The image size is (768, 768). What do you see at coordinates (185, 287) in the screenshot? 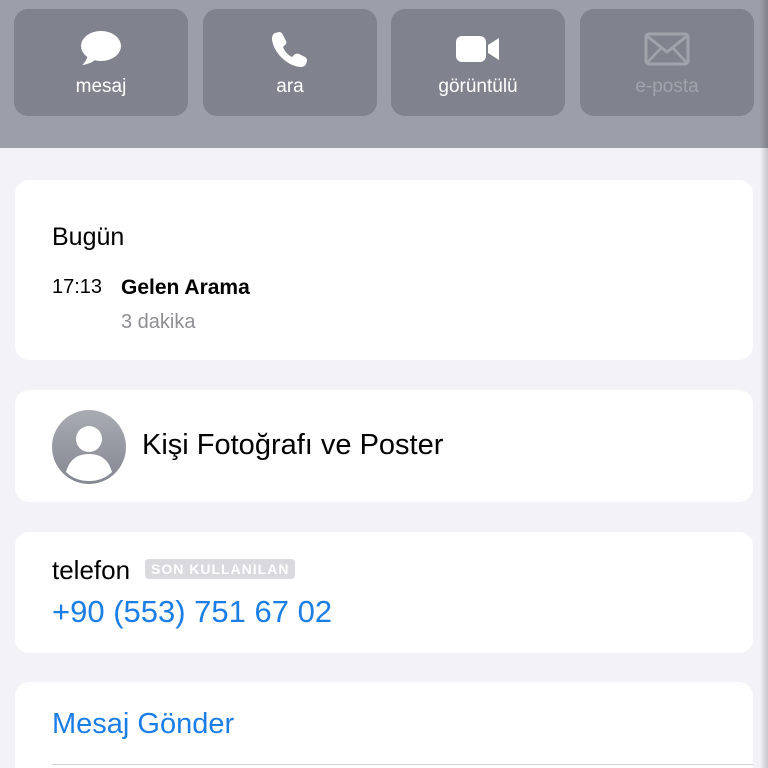
I see `call-type: Gelen Arama` at bounding box center [185, 287].